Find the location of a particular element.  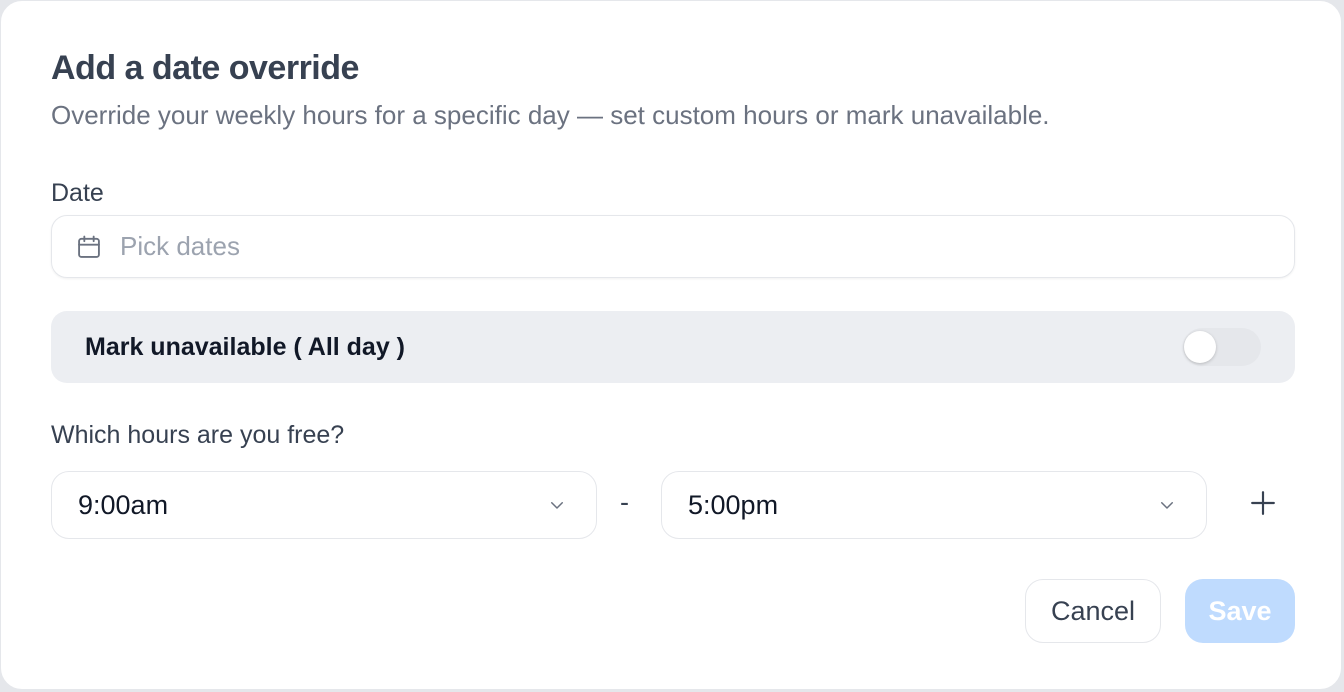

mark-unavailable-toggle is located at coordinates (1222, 347).